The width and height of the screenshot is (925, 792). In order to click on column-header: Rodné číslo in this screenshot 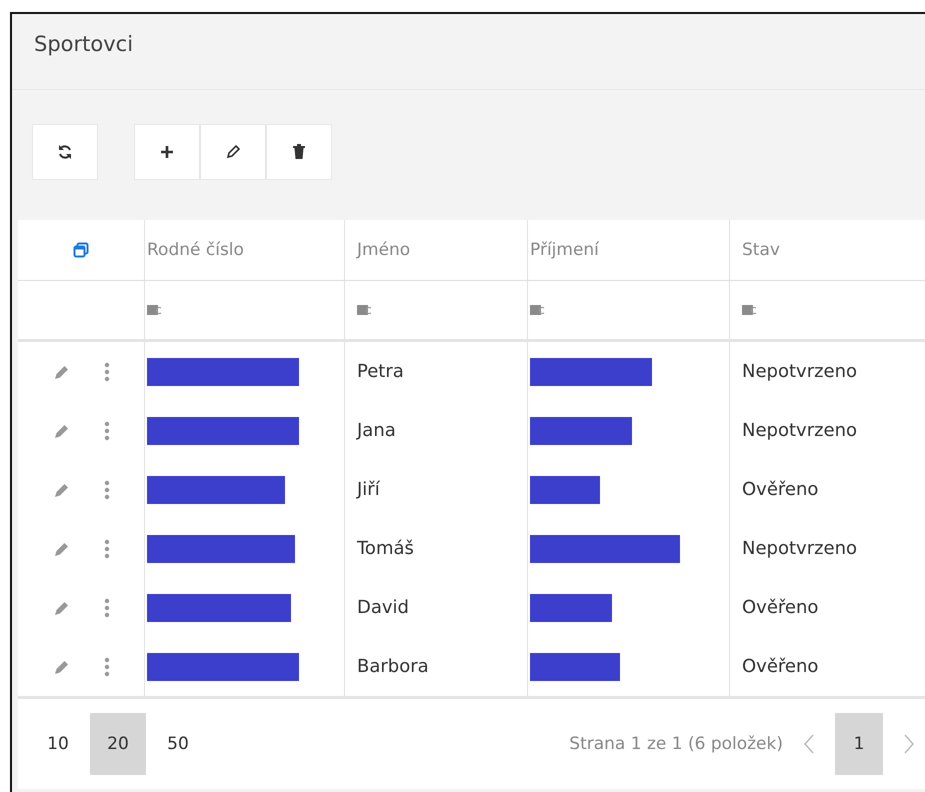, I will do `click(195, 250)`.